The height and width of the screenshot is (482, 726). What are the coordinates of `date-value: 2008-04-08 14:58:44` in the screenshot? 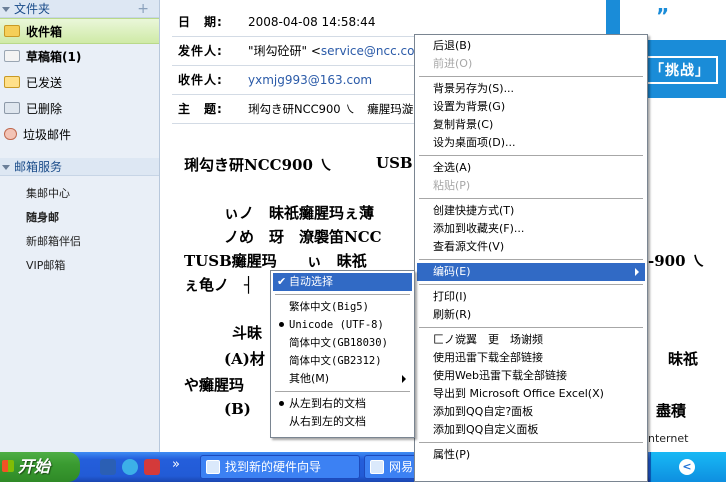 It's located at (312, 22).